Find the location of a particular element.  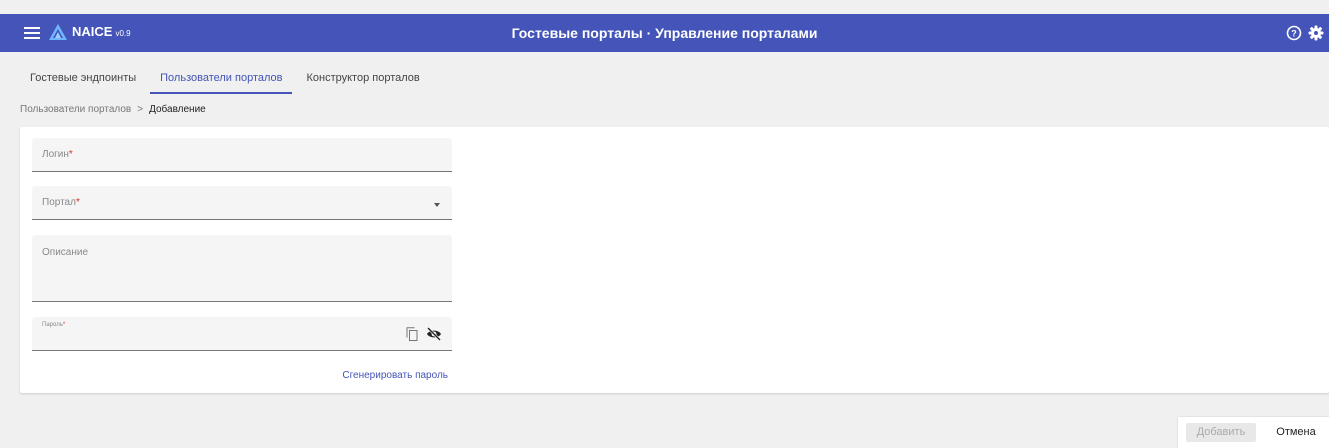

brand-version: v0.9 is located at coordinates (123, 33).